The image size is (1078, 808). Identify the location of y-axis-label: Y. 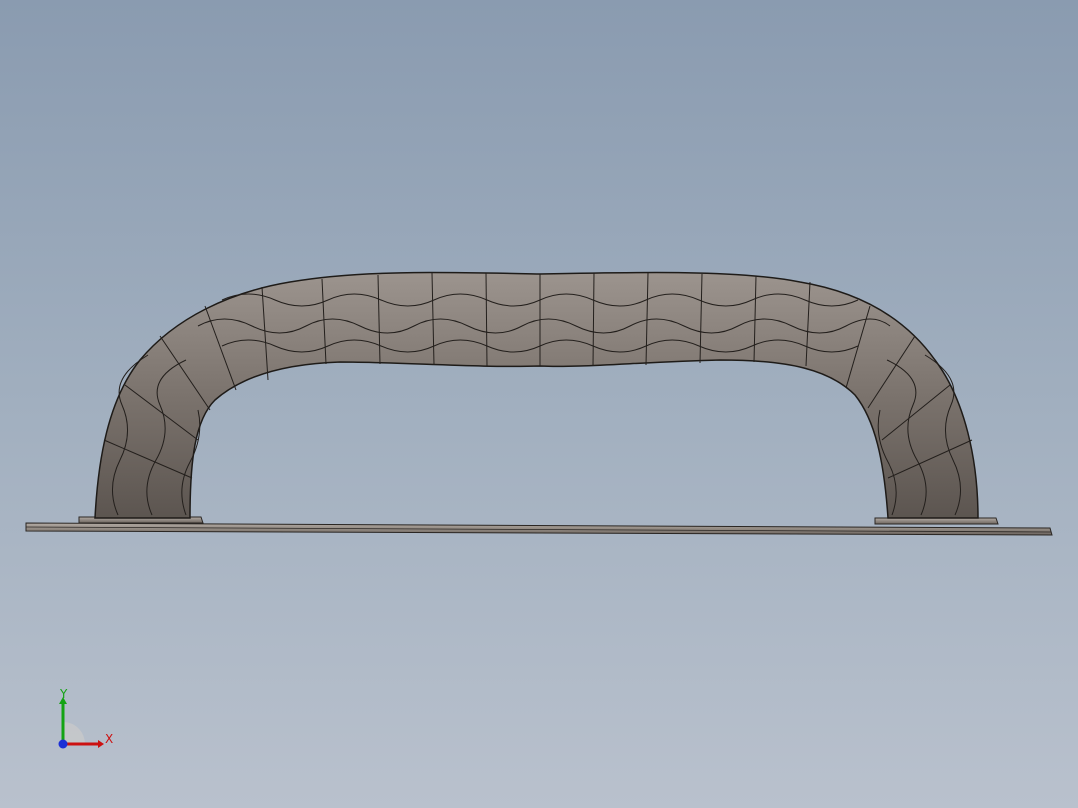
(63, 694).